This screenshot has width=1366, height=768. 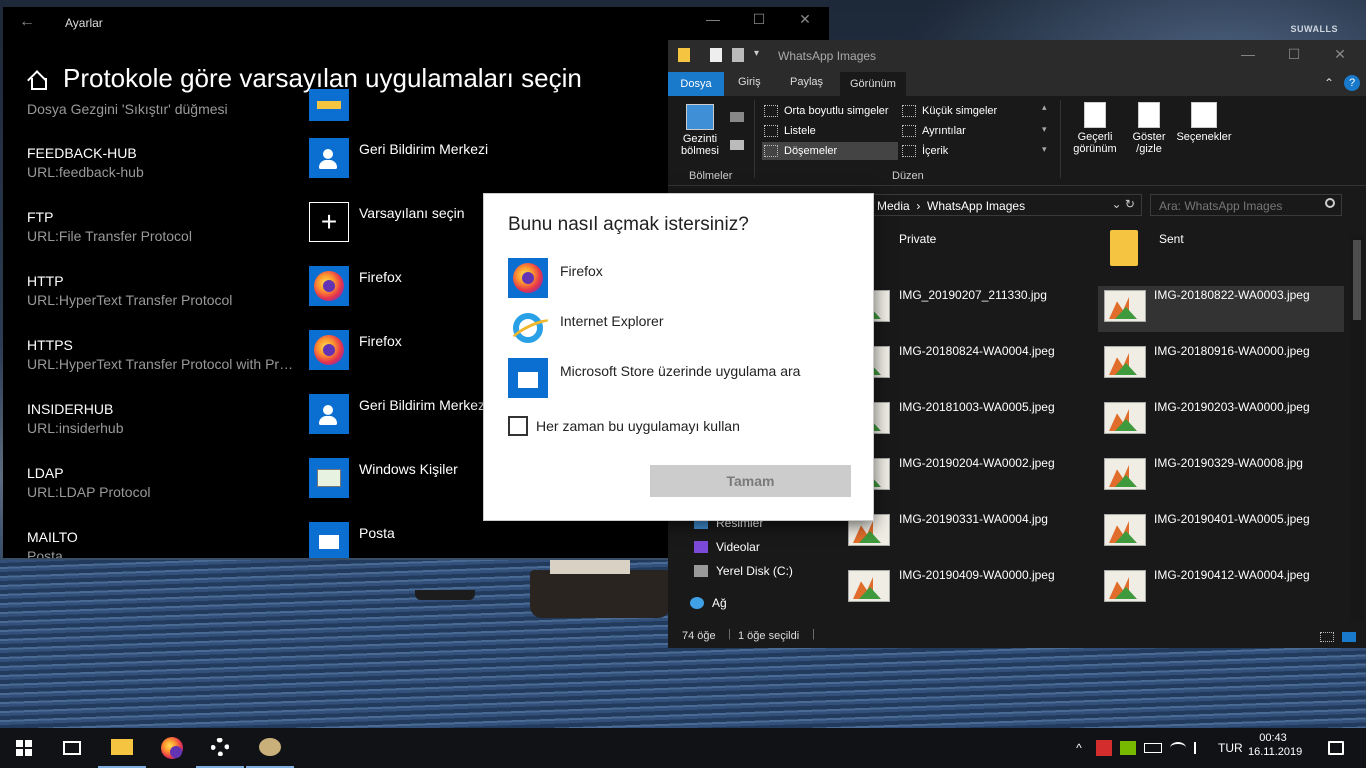 I want to click on folder-icon, so click(x=1124, y=248).